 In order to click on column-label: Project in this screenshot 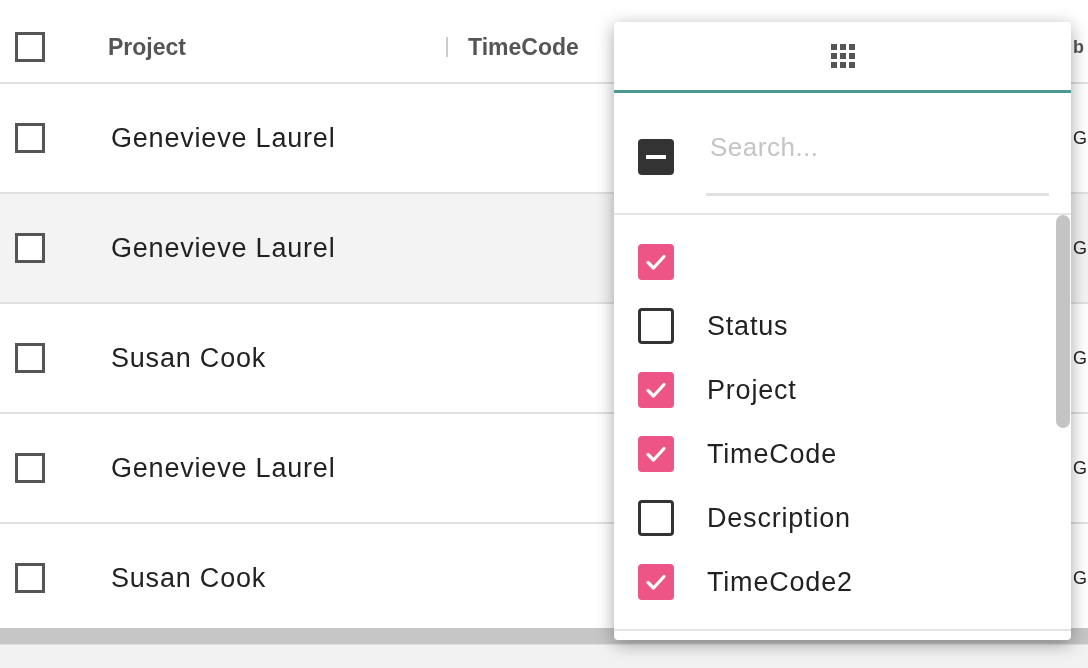, I will do `click(752, 390)`.